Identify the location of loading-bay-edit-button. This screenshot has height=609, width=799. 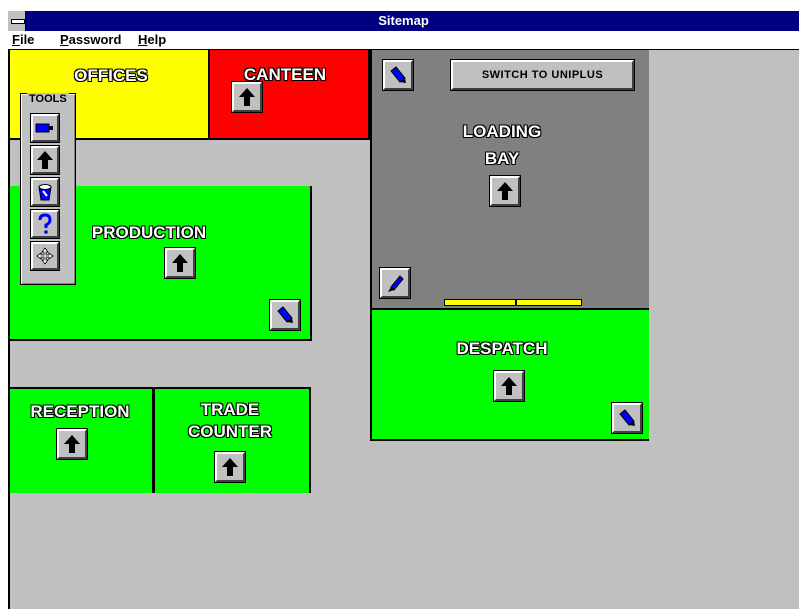
(398, 75).